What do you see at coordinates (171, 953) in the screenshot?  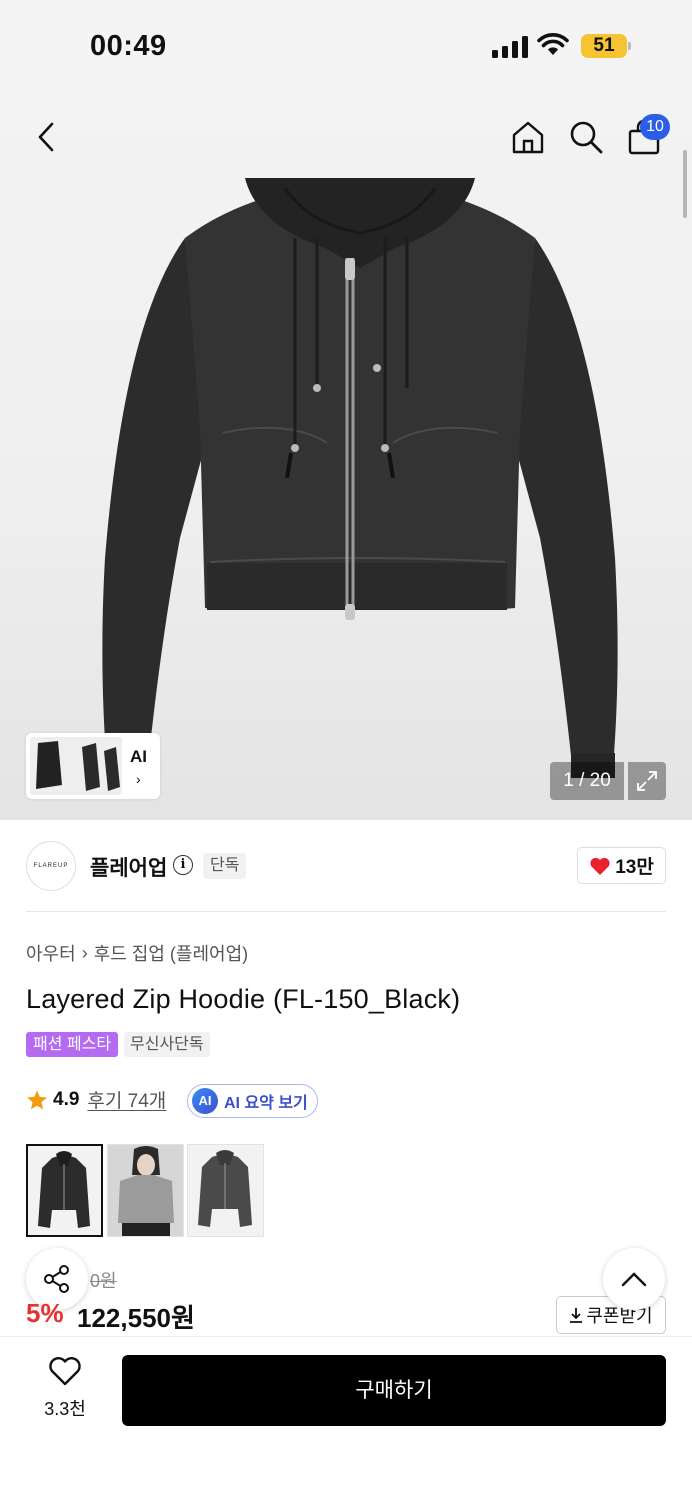 I see `breadcrumb-subcategory: 후드 집업 (플레어업)` at bounding box center [171, 953].